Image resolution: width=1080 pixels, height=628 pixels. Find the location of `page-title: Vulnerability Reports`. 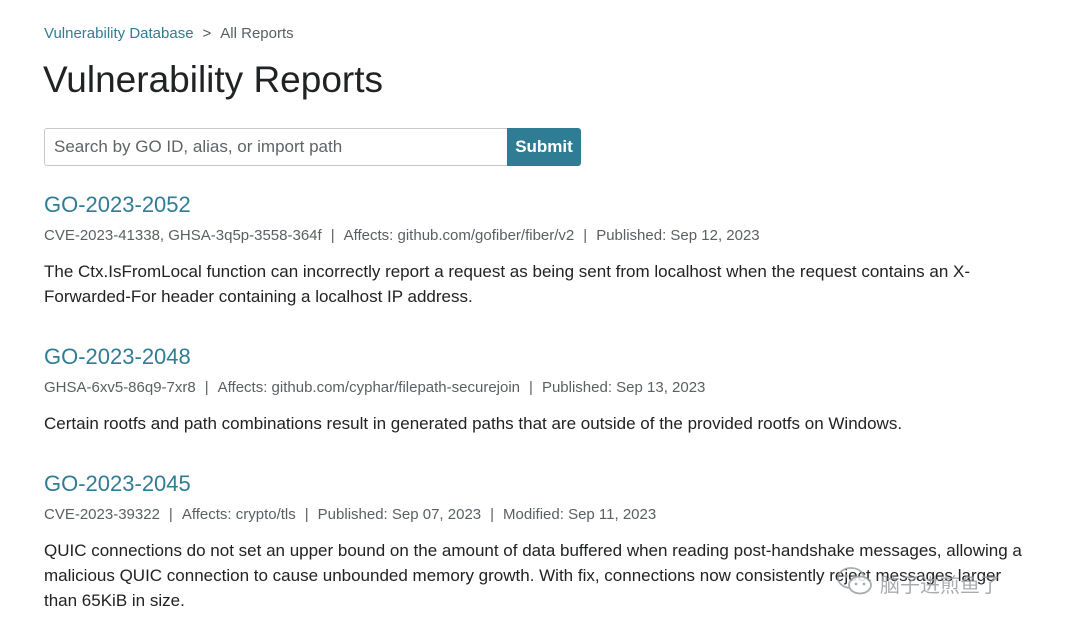

page-title: Vulnerability Reports is located at coordinates (213, 79).